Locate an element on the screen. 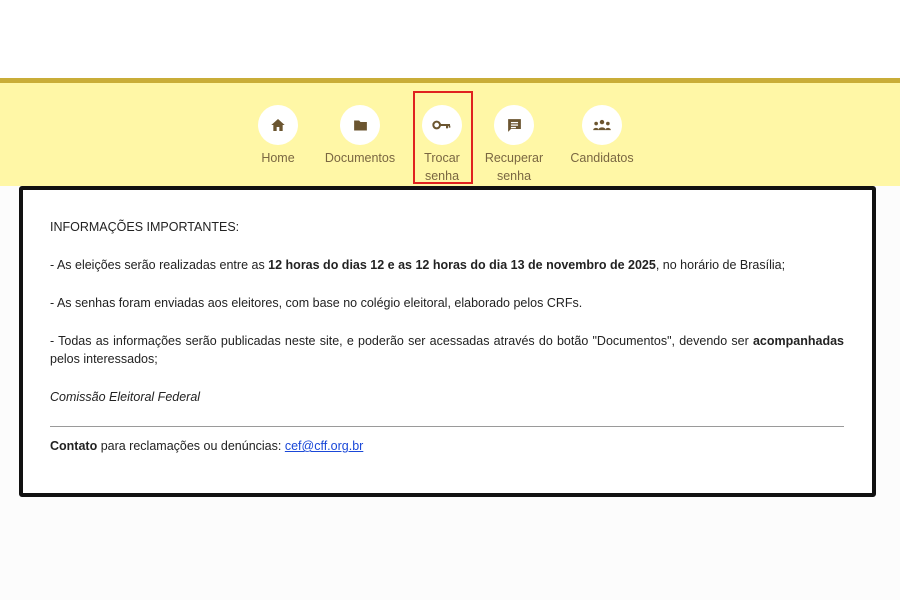 Image resolution: width=900 pixels, height=600 pixels. nav-item-documentos: Documentos is located at coordinates (360, 136).